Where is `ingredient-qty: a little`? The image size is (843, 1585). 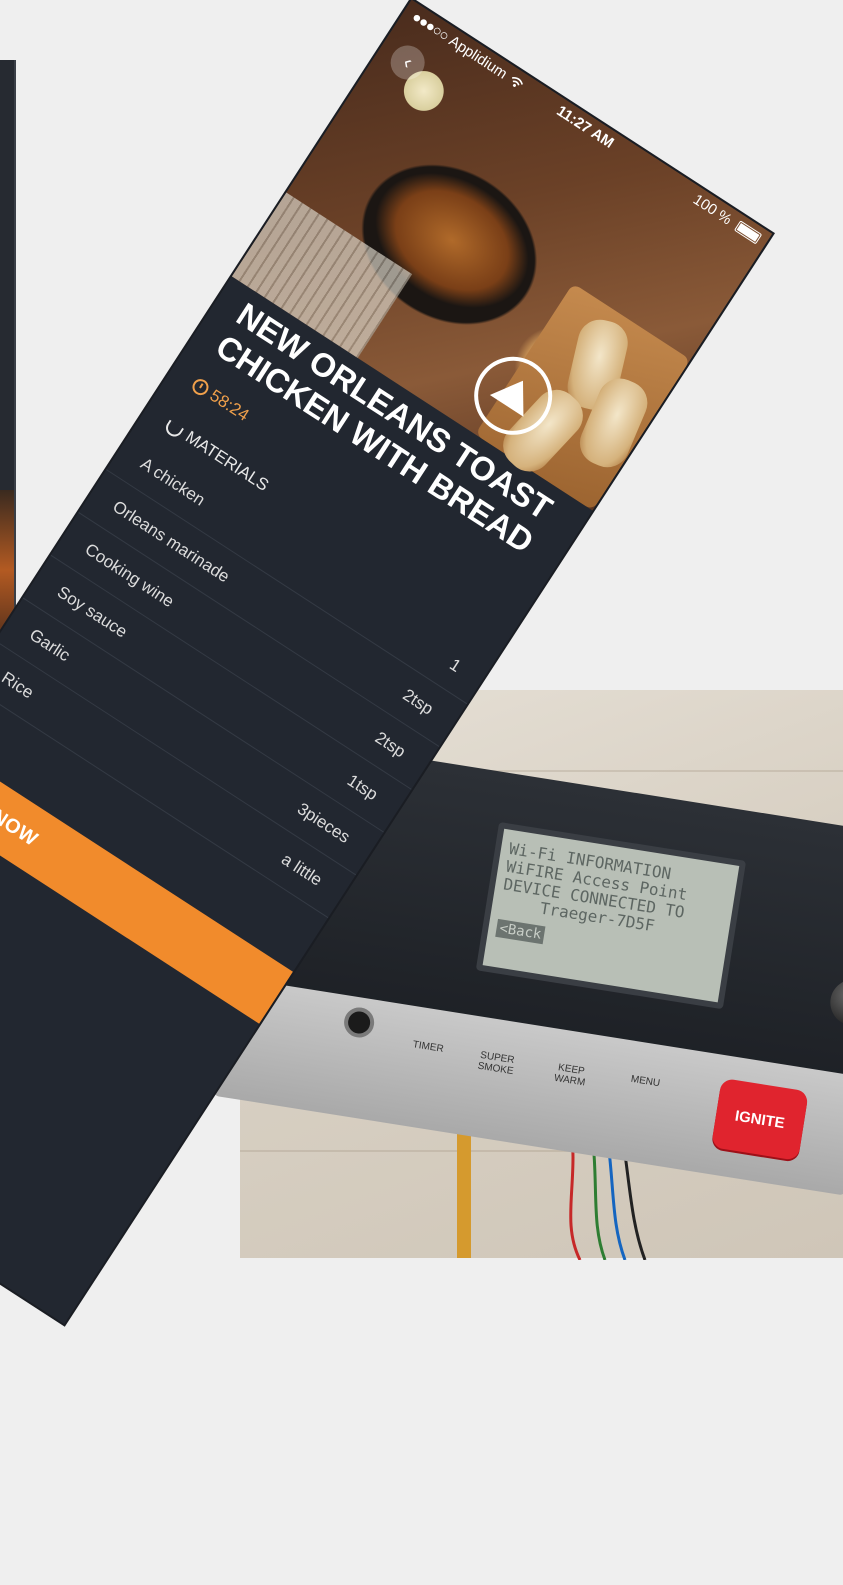 ingredient-qty: a little is located at coordinates (302, 869).